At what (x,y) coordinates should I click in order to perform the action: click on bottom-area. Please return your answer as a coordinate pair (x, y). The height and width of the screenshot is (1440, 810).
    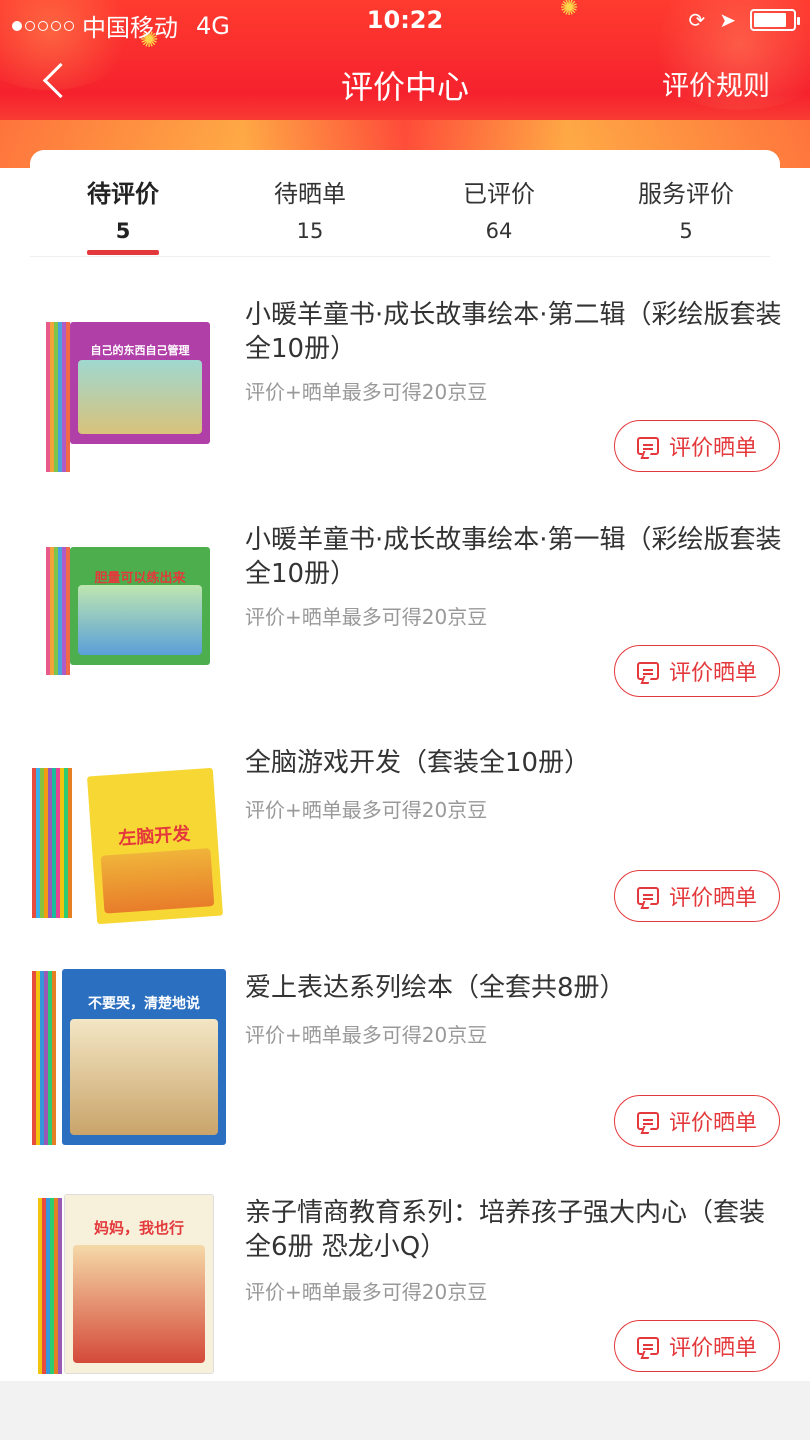
    Looking at the image, I should click on (405, 1410).